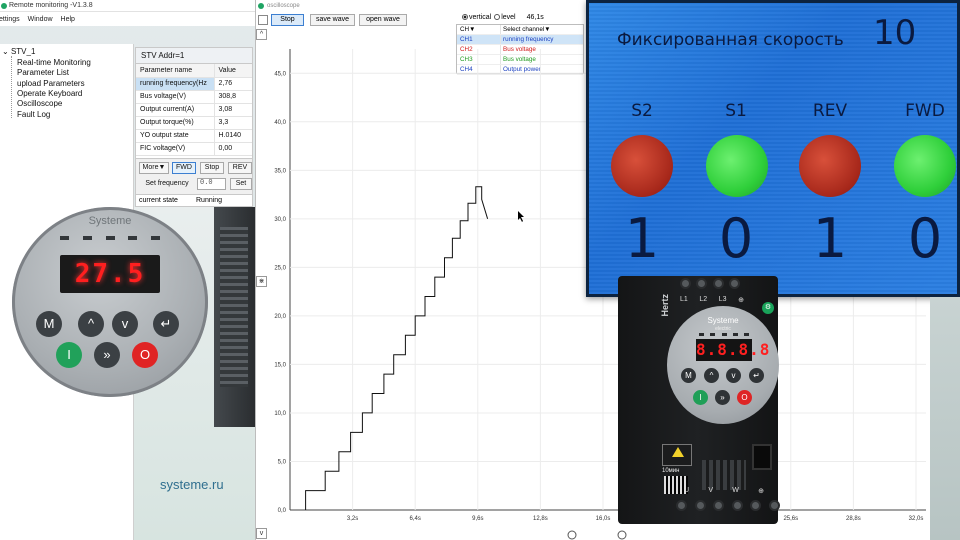  What do you see at coordinates (535, 17) in the screenshot?
I see `time-readout: 46,1s` at bounding box center [535, 17].